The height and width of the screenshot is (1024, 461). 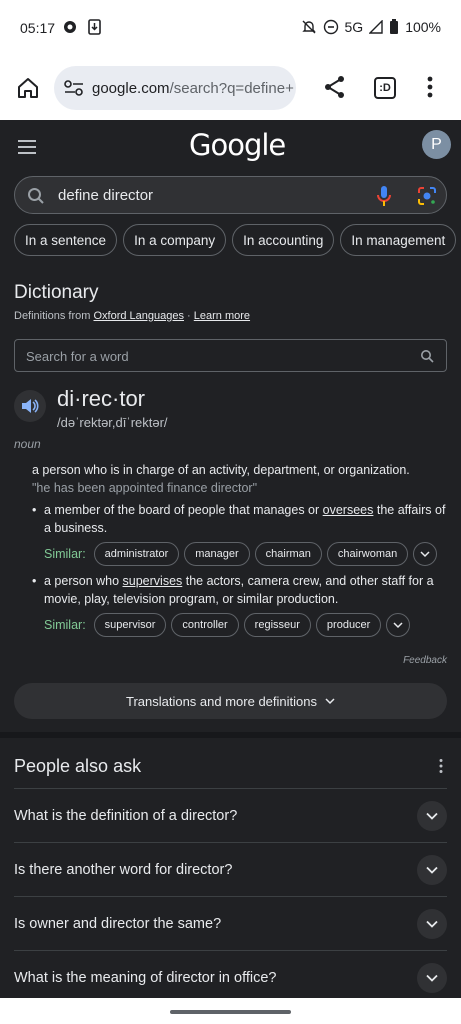 What do you see at coordinates (222, 316) in the screenshot?
I see `learn-more-link: Learn more` at bounding box center [222, 316].